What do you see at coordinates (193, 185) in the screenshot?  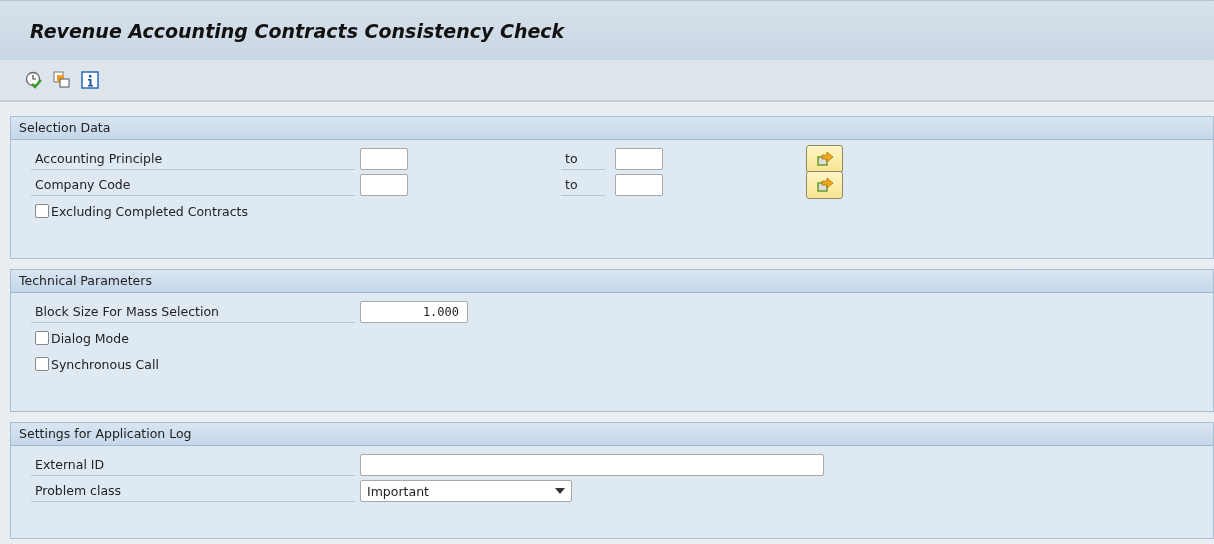 I see `field-label: Company Code` at bounding box center [193, 185].